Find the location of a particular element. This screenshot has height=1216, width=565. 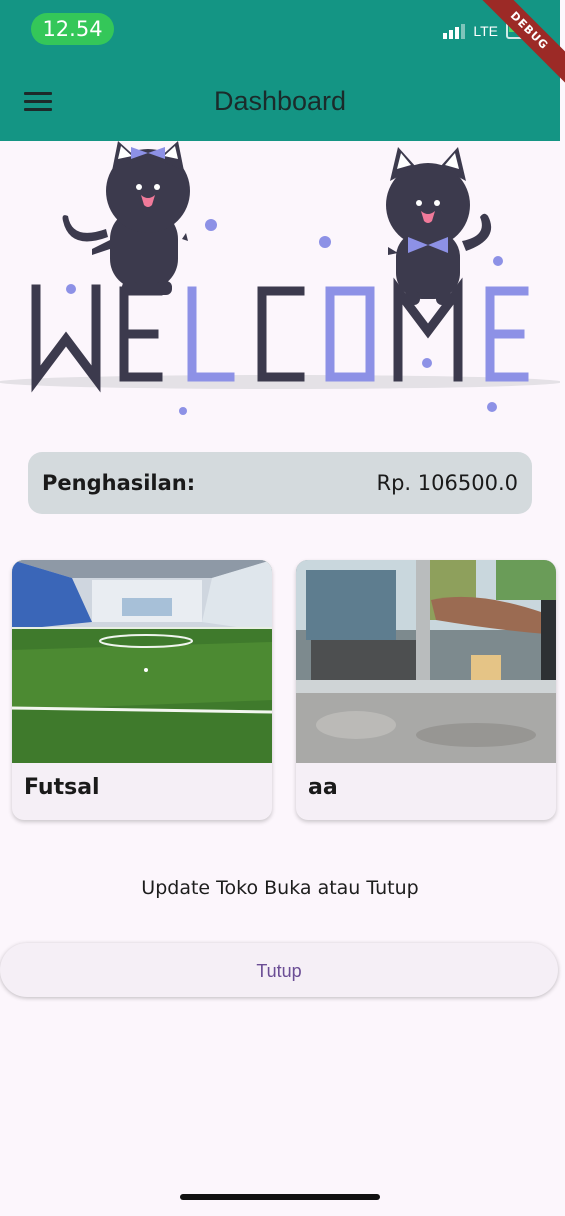

home-indicator is located at coordinates (280, 1197).